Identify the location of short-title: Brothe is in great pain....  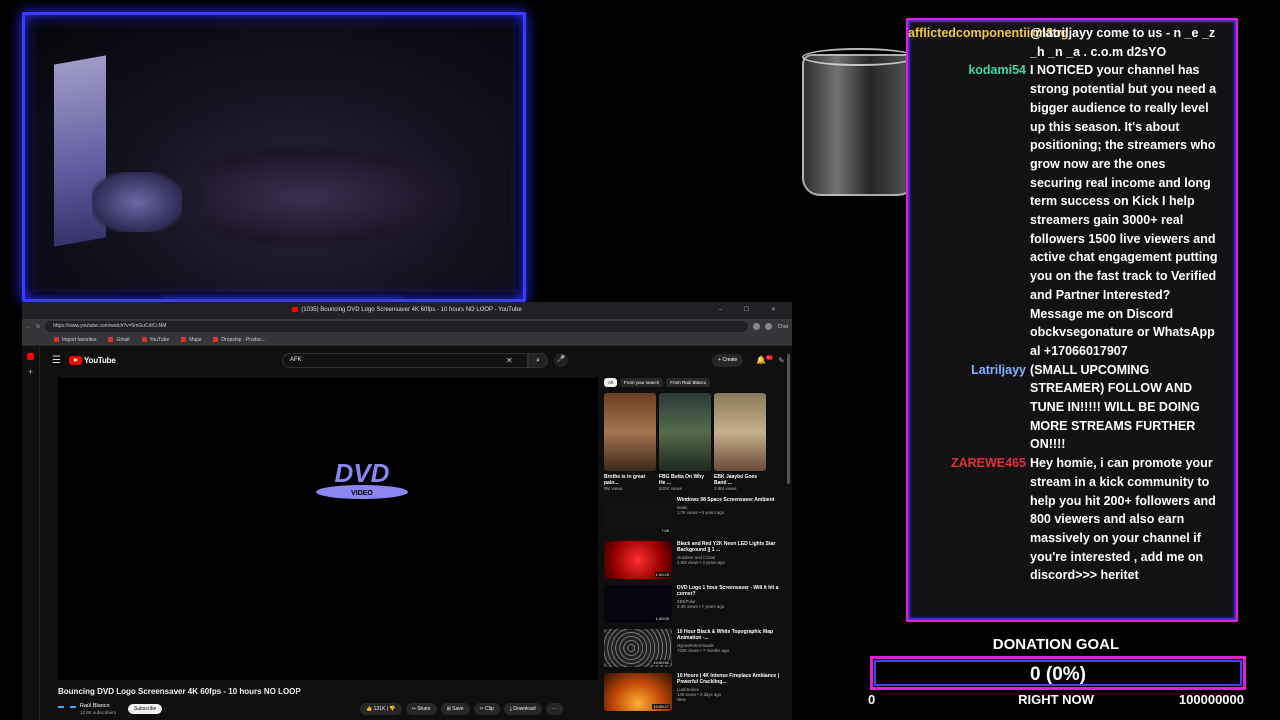
(630, 480).